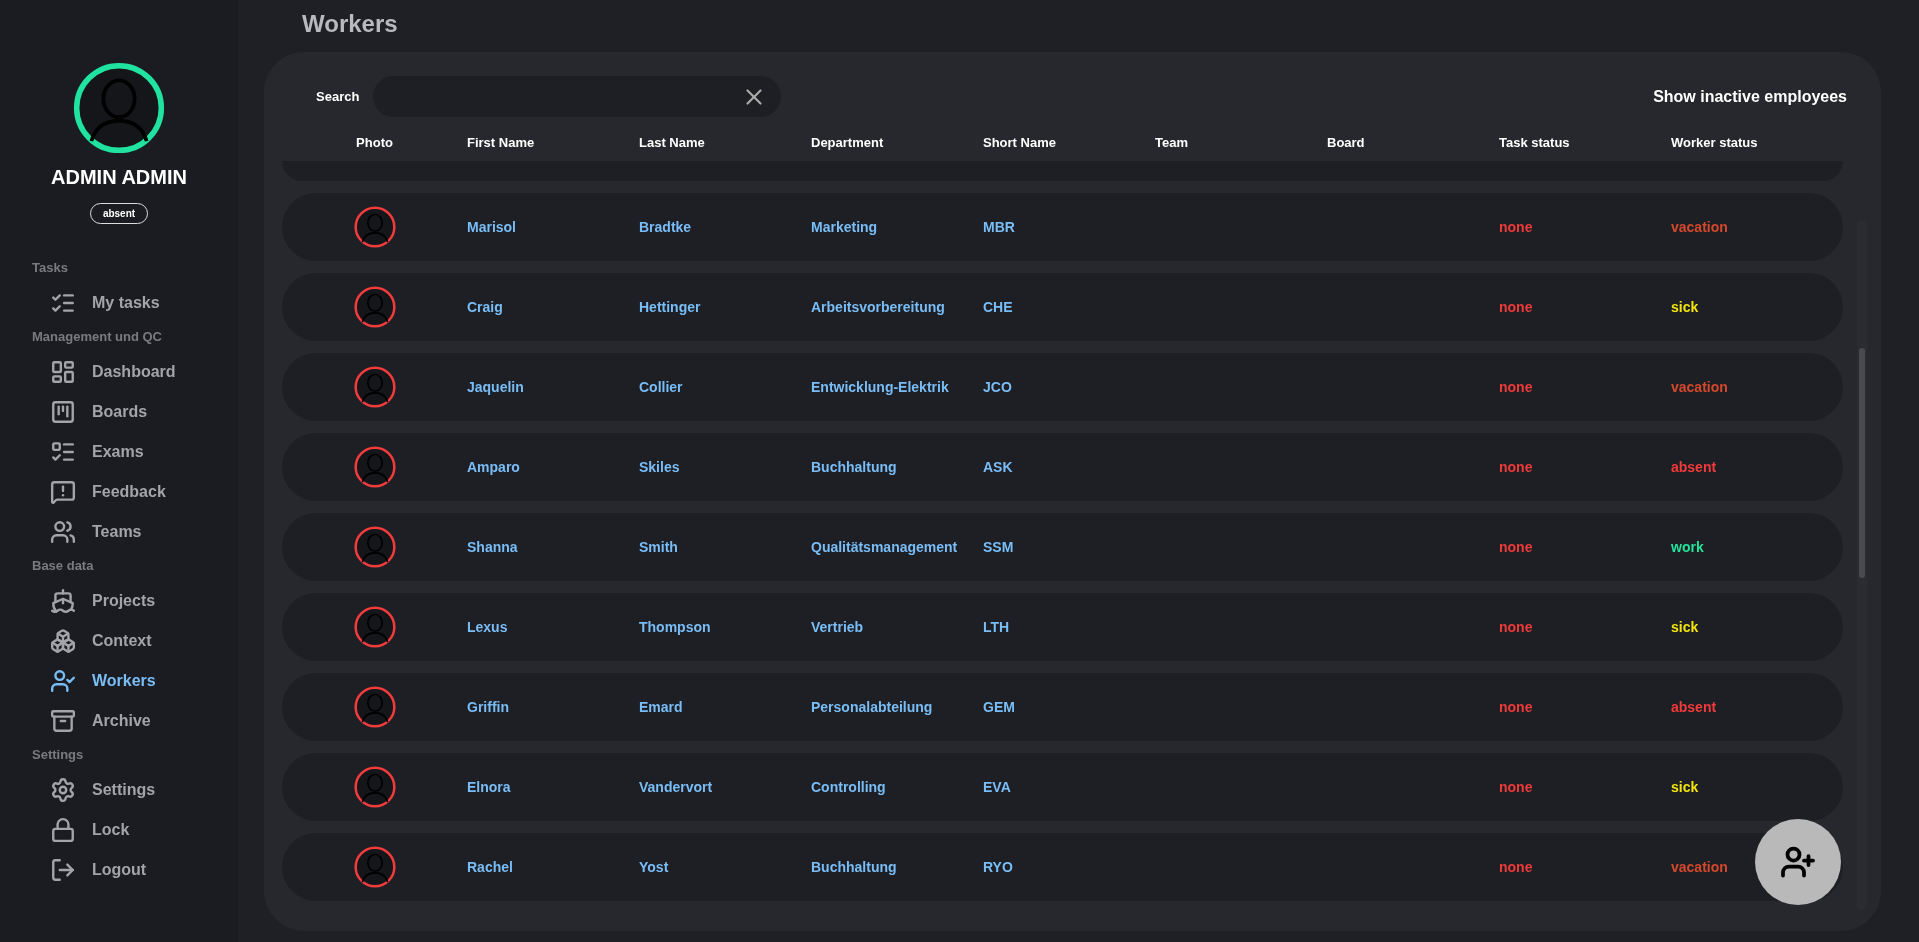 The height and width of the screenshot is (942, 1919). Describe the element at coordinates (63, 601) in the screenshot. I see `ship-icon` at that location.